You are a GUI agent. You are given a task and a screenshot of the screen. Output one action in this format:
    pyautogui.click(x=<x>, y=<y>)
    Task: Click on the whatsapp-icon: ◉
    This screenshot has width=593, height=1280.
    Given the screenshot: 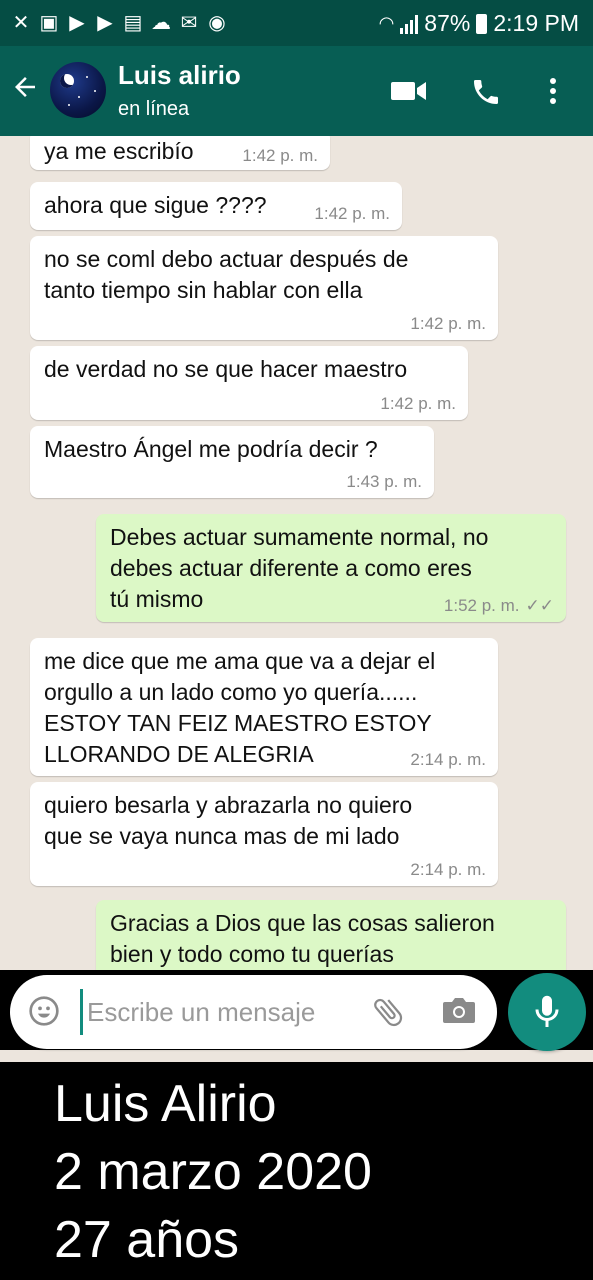 What is the action you would take?
    pyautogui.click(x=217, y=23)
    